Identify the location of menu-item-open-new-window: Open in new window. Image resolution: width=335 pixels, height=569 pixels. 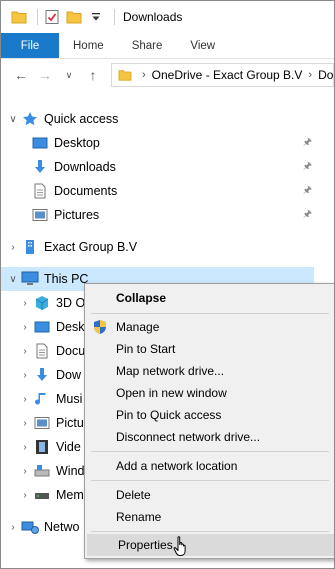
(209, 393).